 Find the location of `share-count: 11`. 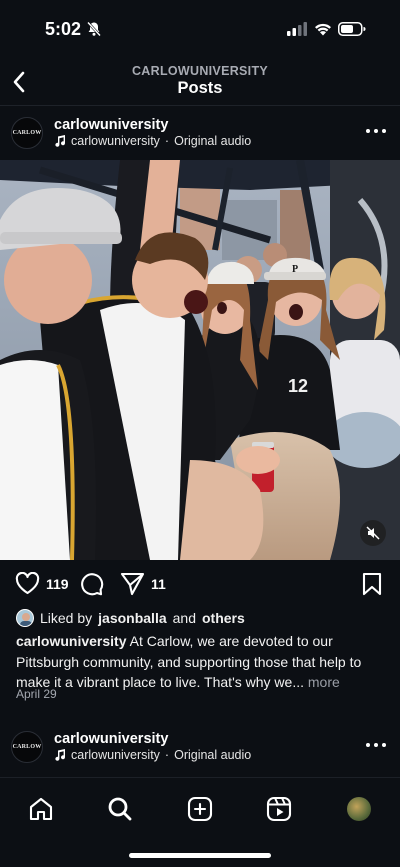

share-count: 11 is located at coordinates (158, 584).